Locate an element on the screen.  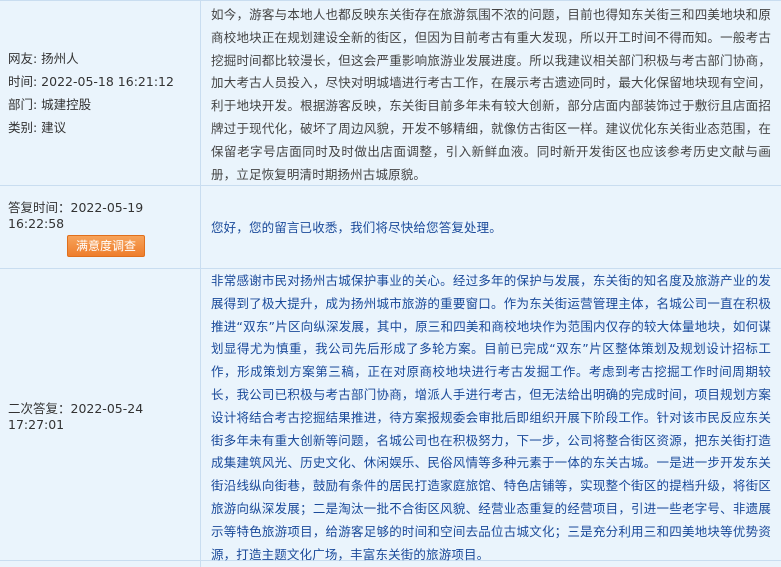
reply-meta: 答复时间：2022-05-19 16:22:58 满意度调查 is located at coordinates (100, 227).